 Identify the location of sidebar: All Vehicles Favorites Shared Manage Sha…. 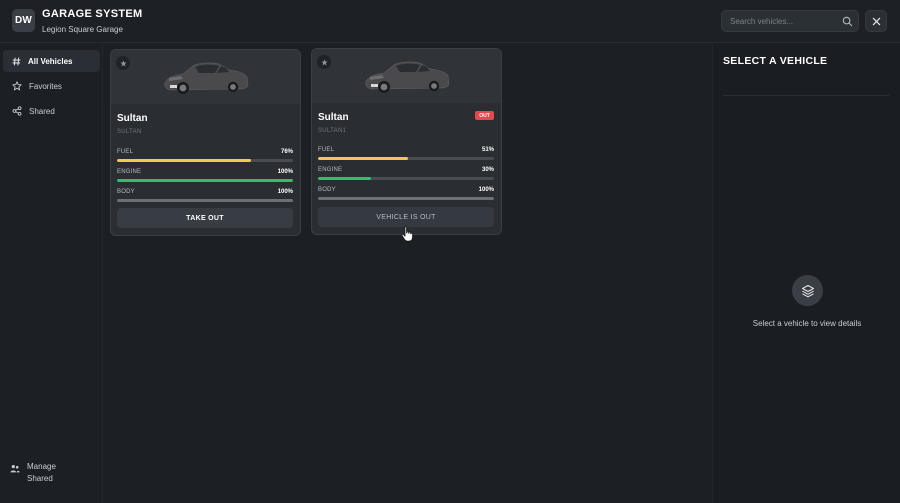
(51, 273).